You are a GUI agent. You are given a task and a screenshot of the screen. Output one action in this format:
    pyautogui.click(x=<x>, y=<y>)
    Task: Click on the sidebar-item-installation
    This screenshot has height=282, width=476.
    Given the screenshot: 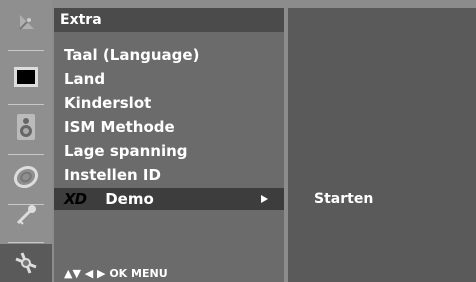 What is the action you would take?
    pyautogui.click(x=26, y=23)
    